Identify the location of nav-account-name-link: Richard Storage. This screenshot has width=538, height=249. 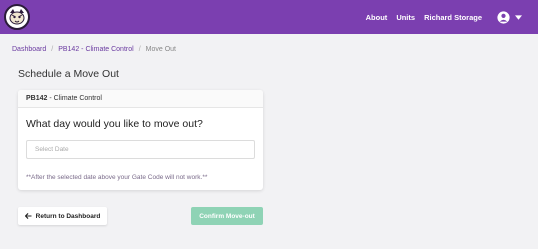
(453, 17).